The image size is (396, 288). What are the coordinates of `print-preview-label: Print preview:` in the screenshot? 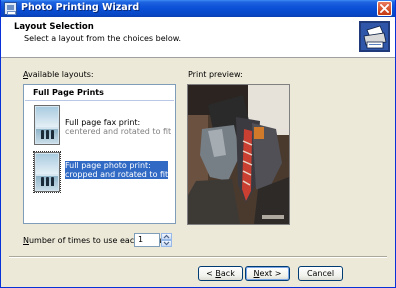 It's located at (215, 74).